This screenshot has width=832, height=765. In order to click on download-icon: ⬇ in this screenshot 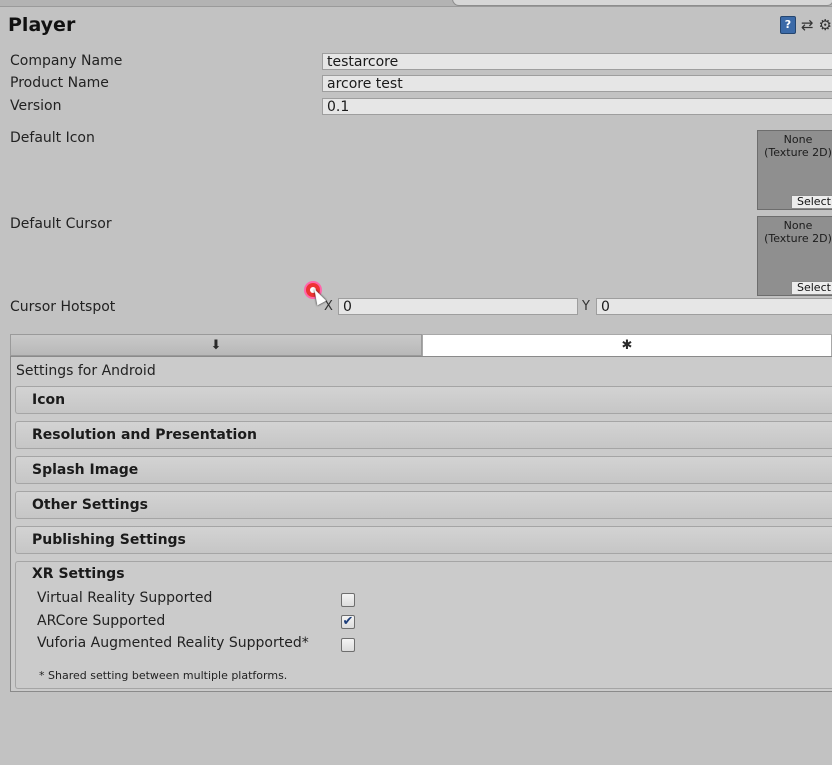, I will do `click(216, 345)`.